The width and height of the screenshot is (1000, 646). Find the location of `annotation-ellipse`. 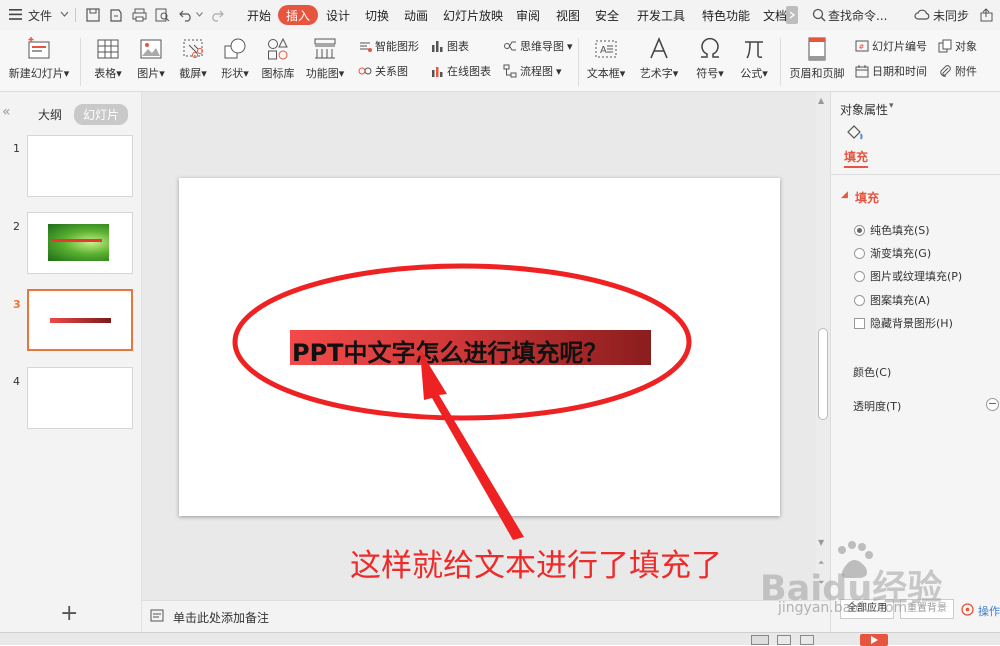

annotation-ellipse is located at coordinates (462, 342).